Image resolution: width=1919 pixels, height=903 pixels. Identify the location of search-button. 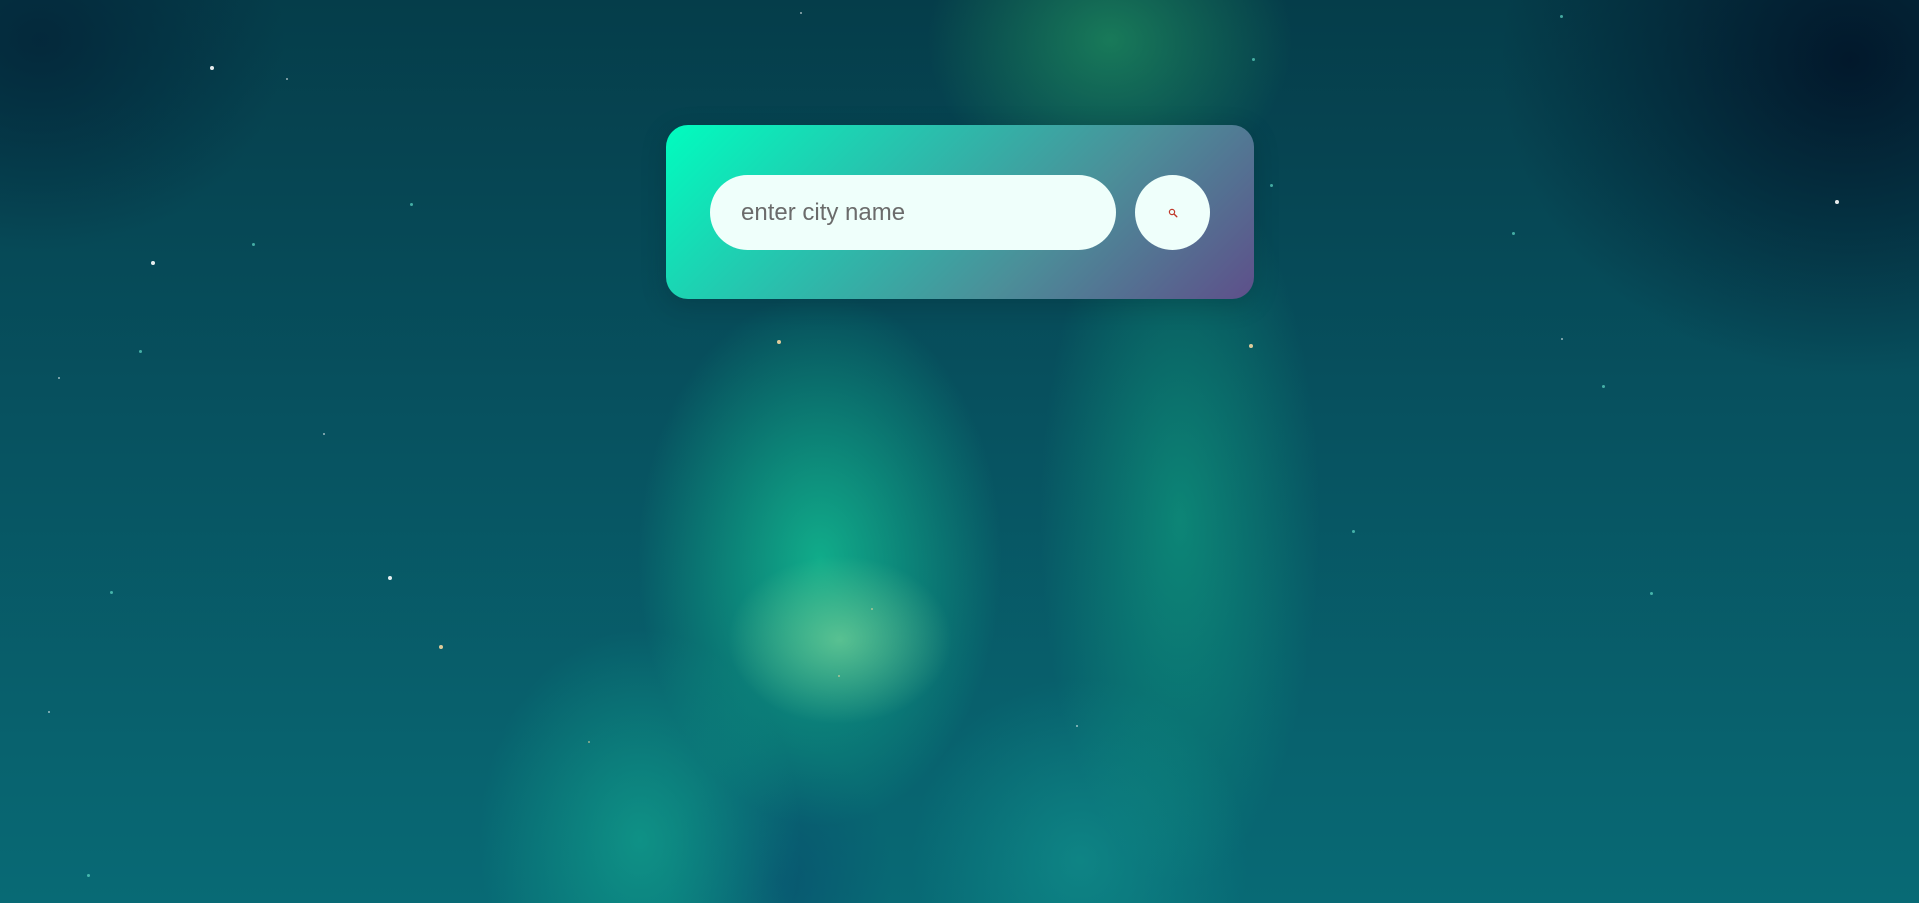
(1172, 212).